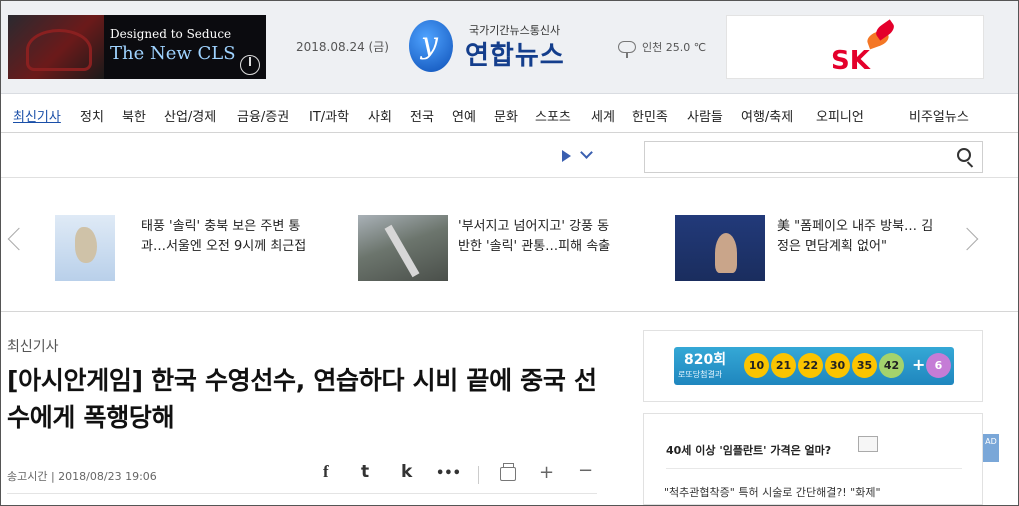 The image size is (1019, 506). I want to click on twitter-icon: t, so click(365, 472).